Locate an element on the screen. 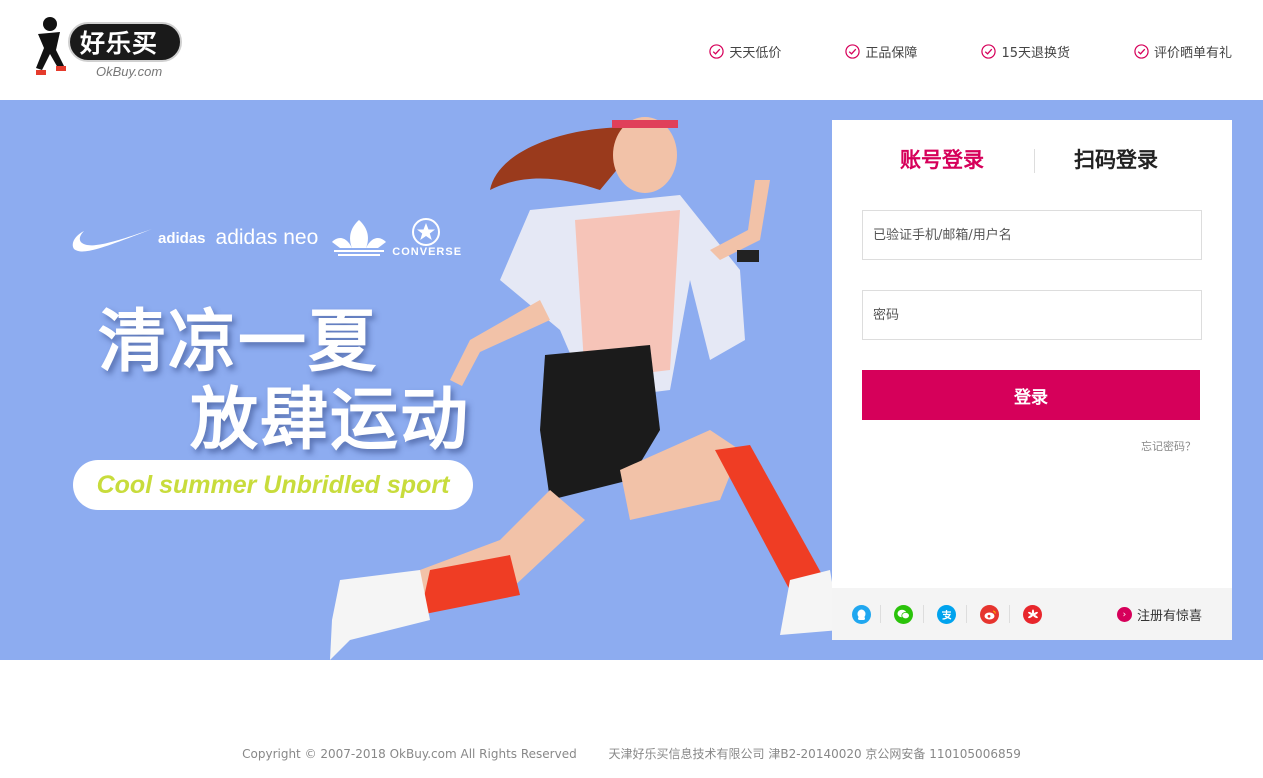 The width and height of the screenshot is (1263, 778). huawei-icon is located at coordinates (1032, 614).